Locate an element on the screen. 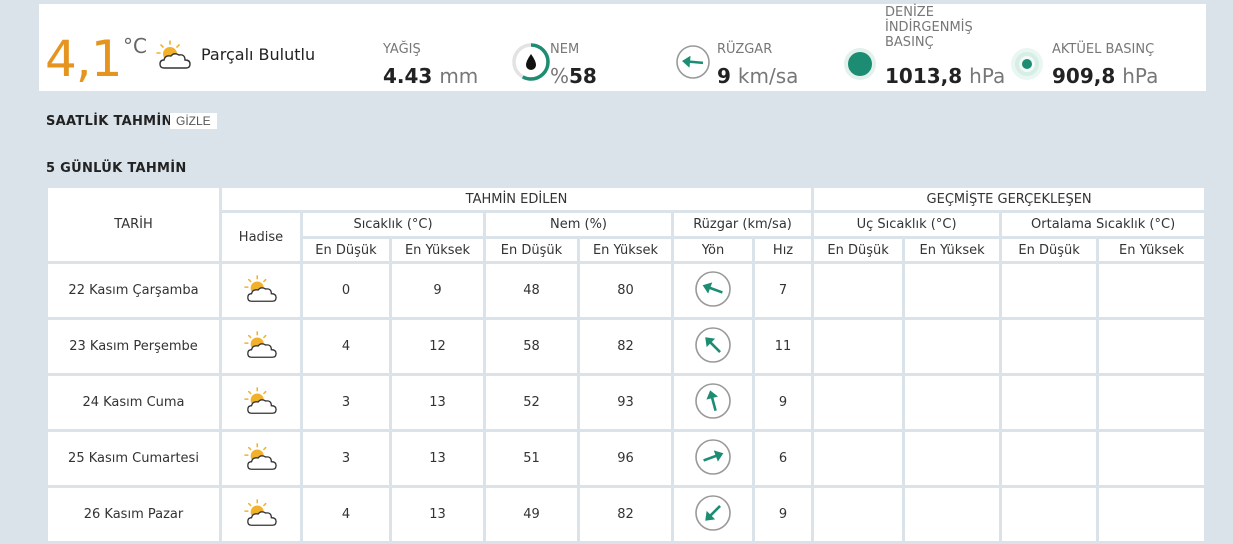  wind-speed-cell: 7 is located at coordinates (783, 290).